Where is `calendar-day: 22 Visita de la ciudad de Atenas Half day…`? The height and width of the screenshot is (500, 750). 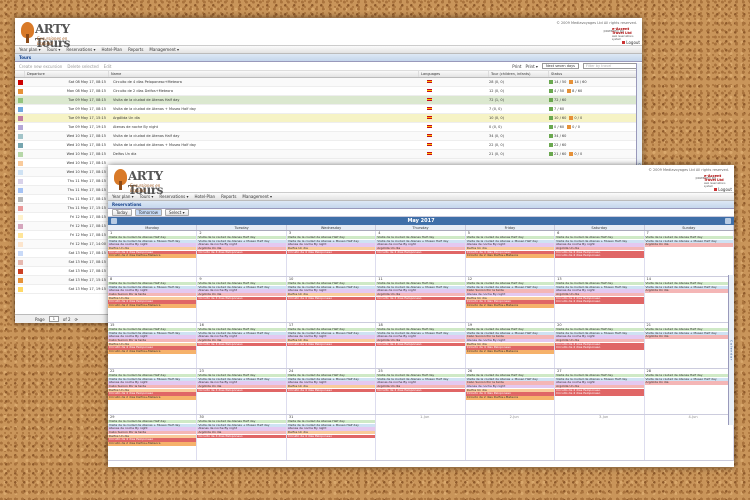
calendar-day: 22 Visita de la ciudad de Atenas Half day… is located at coordinates (153, 391).